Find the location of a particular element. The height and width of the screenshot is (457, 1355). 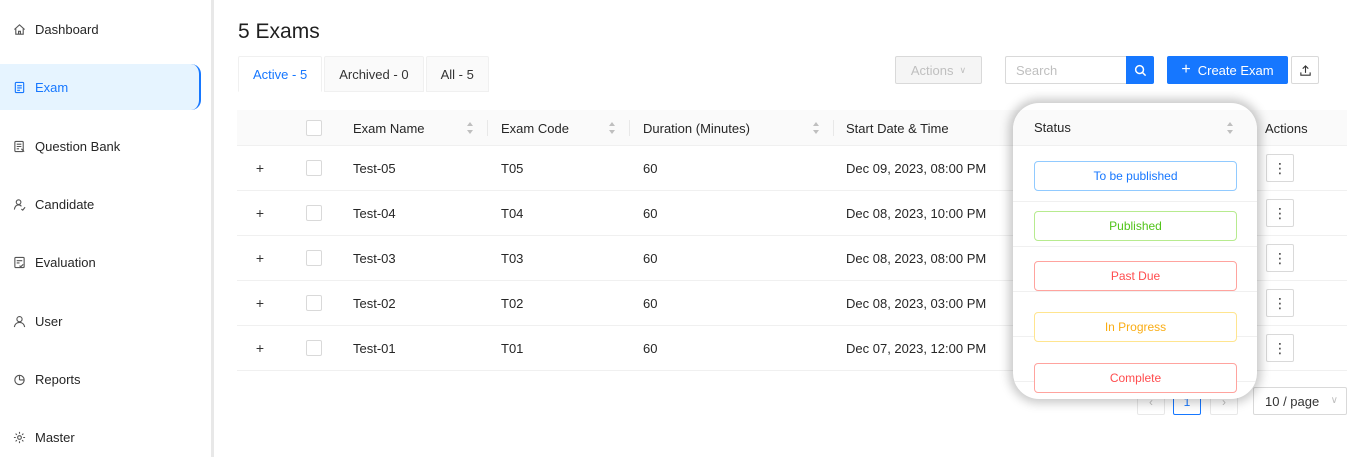

sidebar-item-label: Reports is located at coordinates (58, 379).